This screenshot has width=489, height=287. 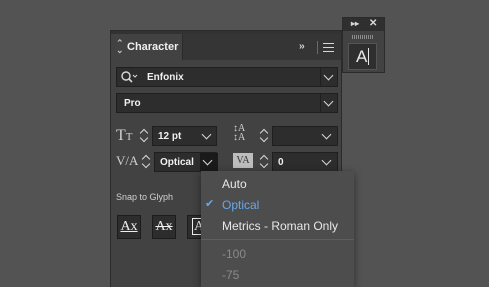 What do you see at coordinates (129, 77) in the screenshot?
I see `magnifier-icon` at bounding box center [129, 77].